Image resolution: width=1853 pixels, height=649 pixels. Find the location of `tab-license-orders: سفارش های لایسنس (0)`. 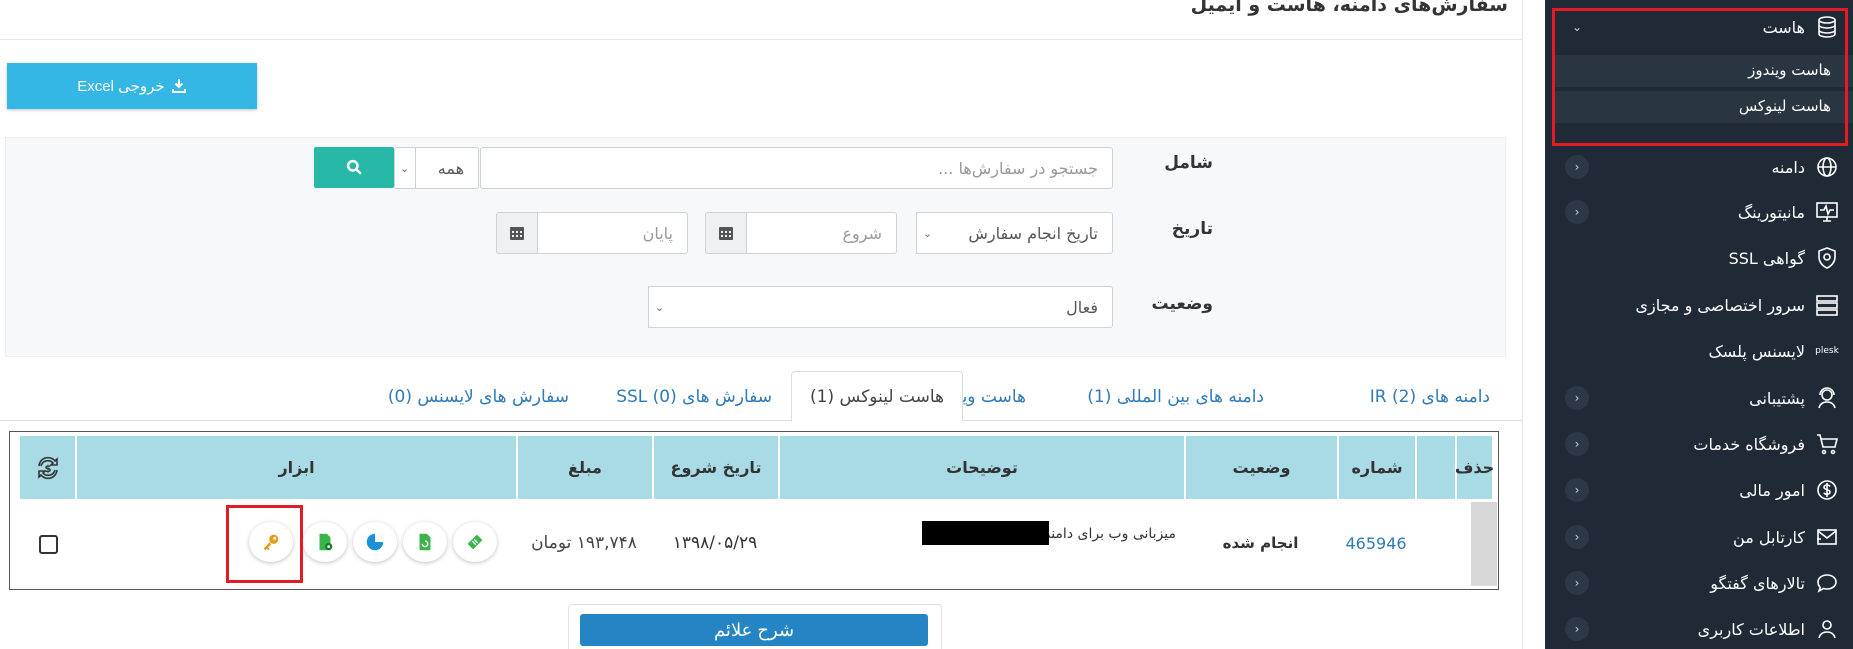

tab-license-orders: سفارش های لایسنس (0) is located at coordinates (478, 396).